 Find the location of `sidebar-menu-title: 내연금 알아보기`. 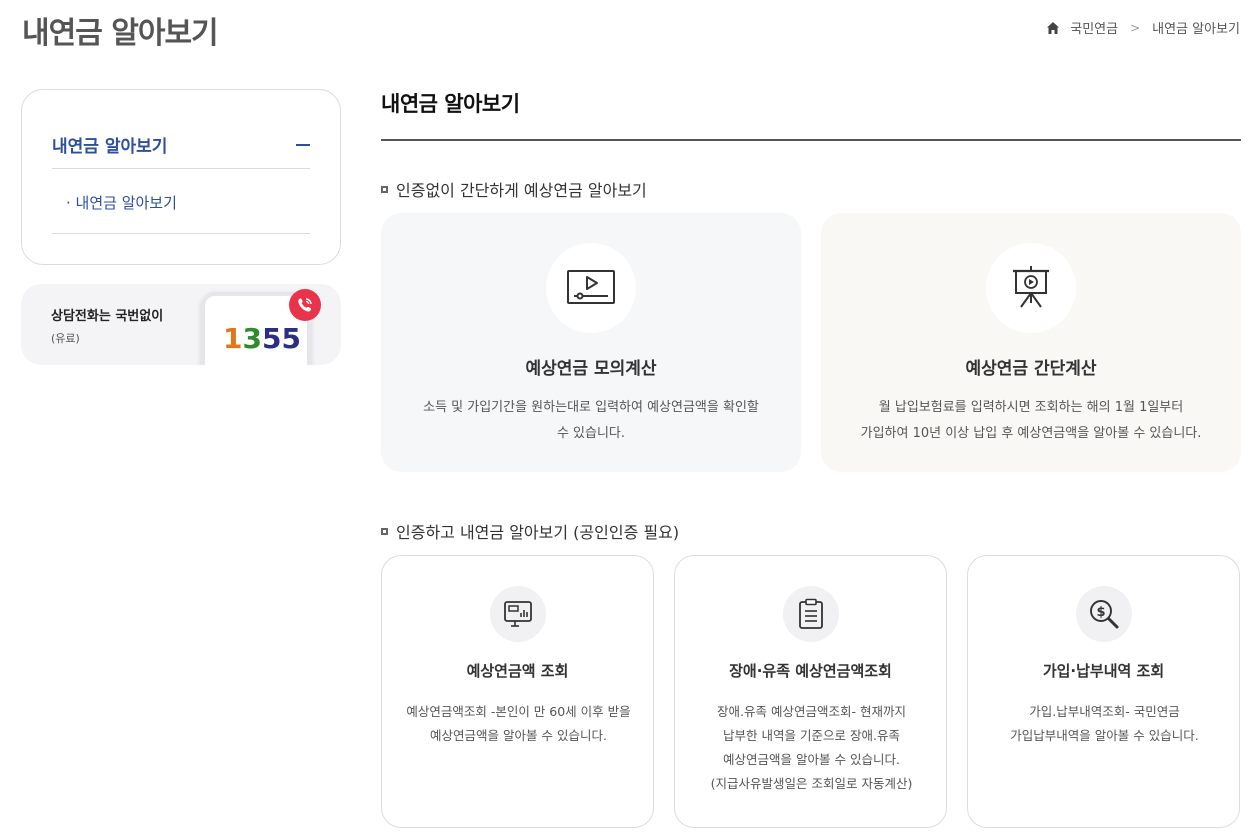

sidebar-menu-title: 내연금 알아보기 is located at coordinates (110, 147).